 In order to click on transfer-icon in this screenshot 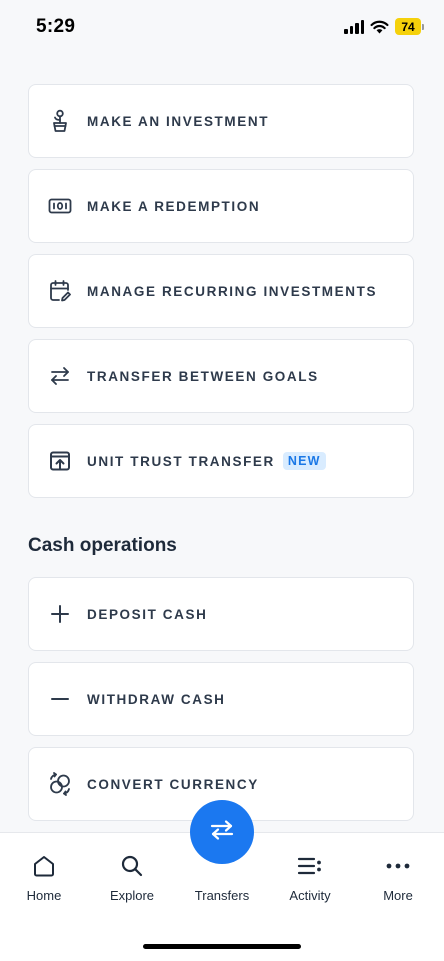, I will do `click(222, 832)`.